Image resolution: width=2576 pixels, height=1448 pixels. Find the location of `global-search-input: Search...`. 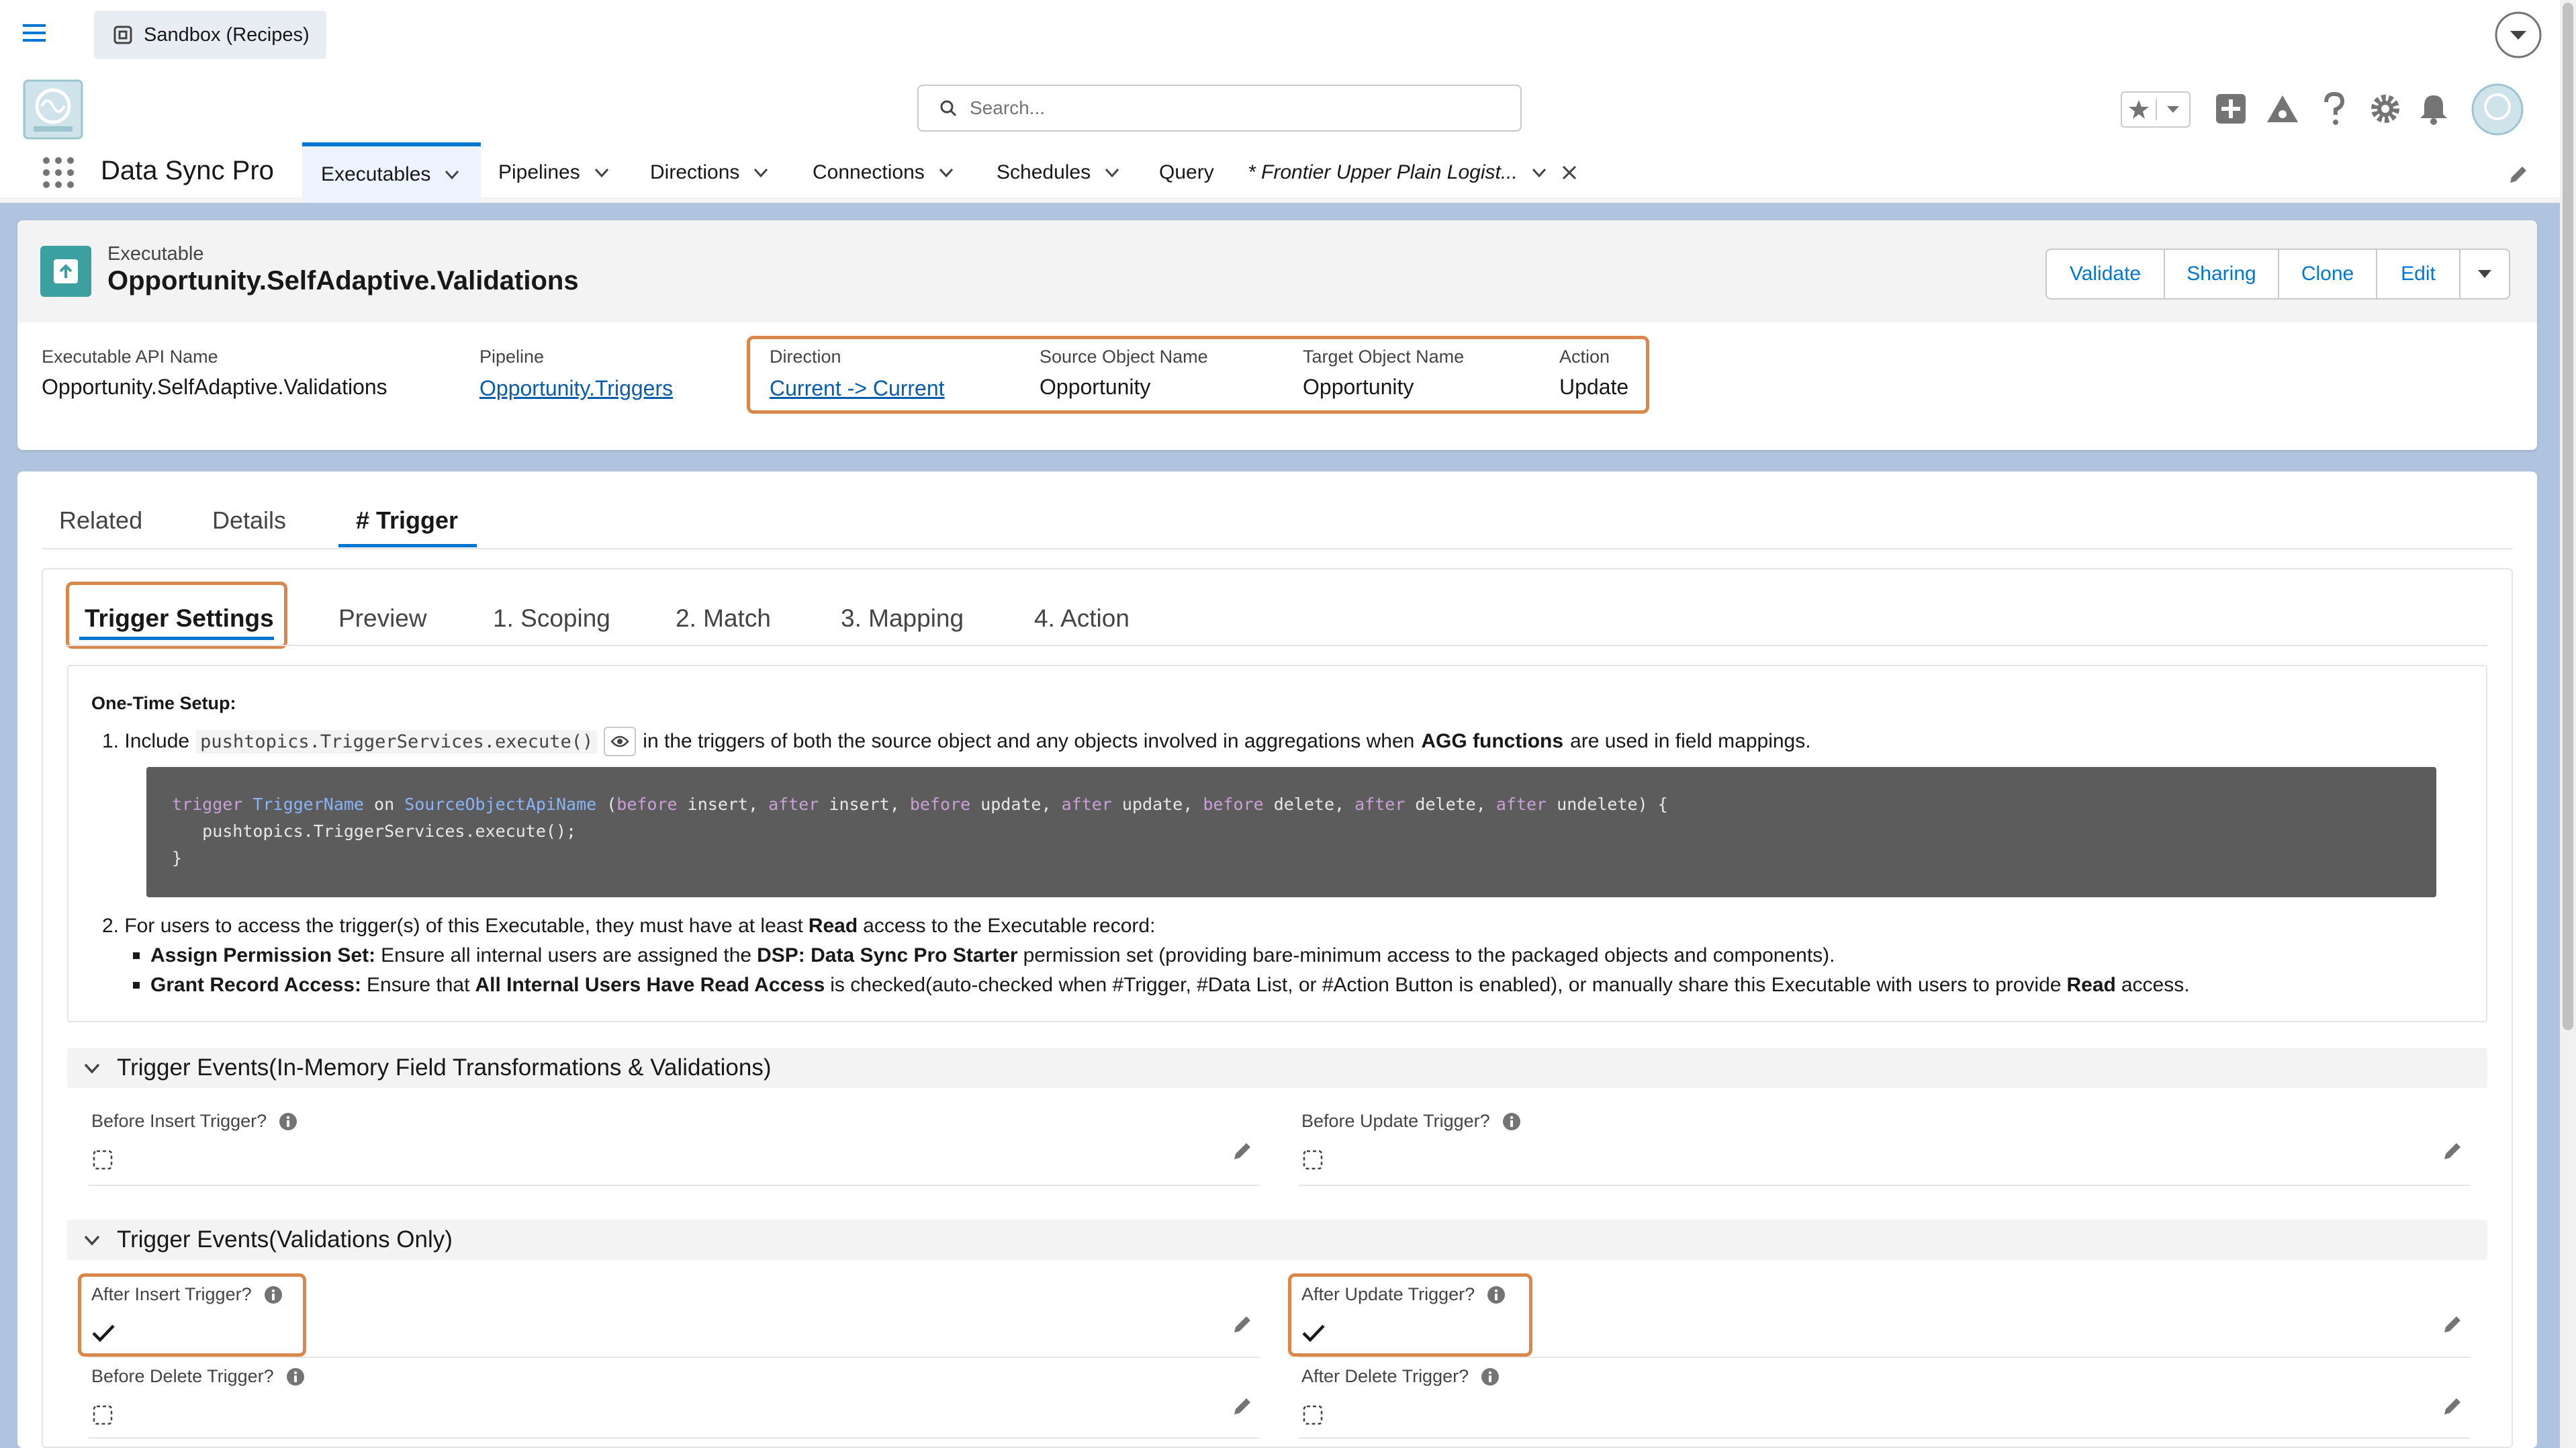

global-search-input: Search... is located at coordinates (1219, 109).